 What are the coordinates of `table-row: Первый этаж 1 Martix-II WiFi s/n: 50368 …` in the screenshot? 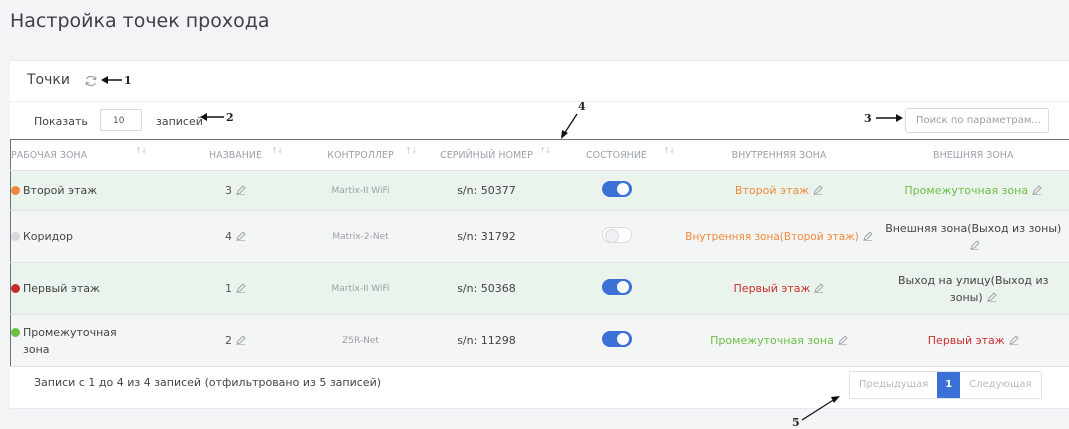 It's located at (539, 288).